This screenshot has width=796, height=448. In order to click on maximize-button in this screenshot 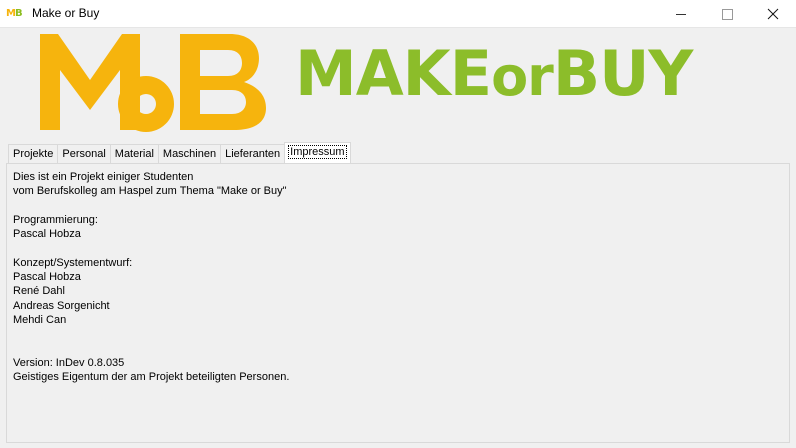, I will do `click(727, 14)`.